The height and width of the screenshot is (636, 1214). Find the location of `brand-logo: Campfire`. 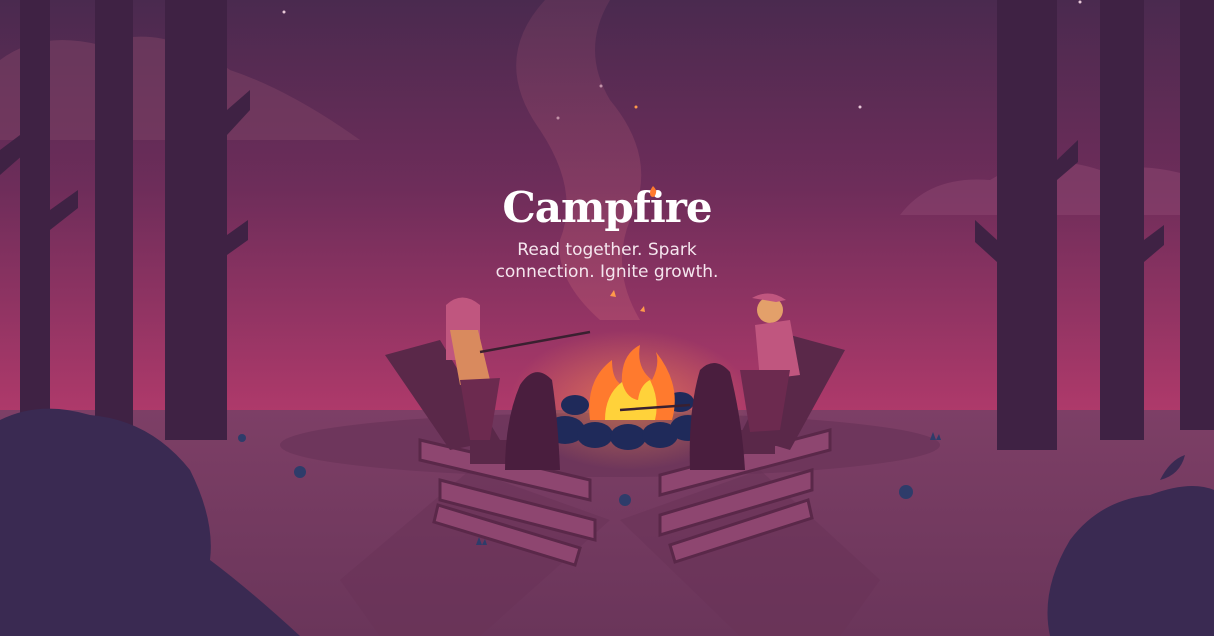

brand-logo: Campfire is located at coordinates (607, 208).